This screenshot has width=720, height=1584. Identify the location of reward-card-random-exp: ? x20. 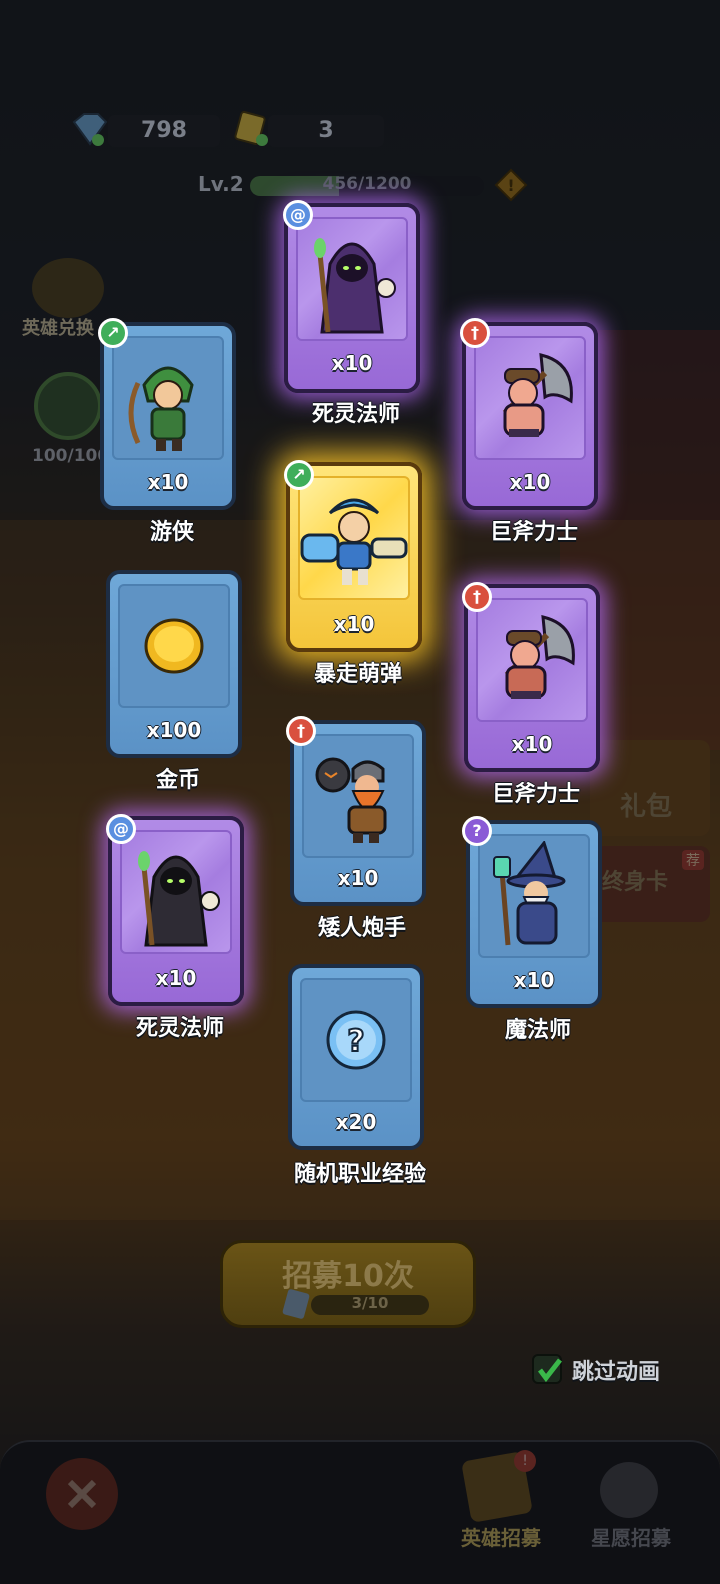
(356, 1057).